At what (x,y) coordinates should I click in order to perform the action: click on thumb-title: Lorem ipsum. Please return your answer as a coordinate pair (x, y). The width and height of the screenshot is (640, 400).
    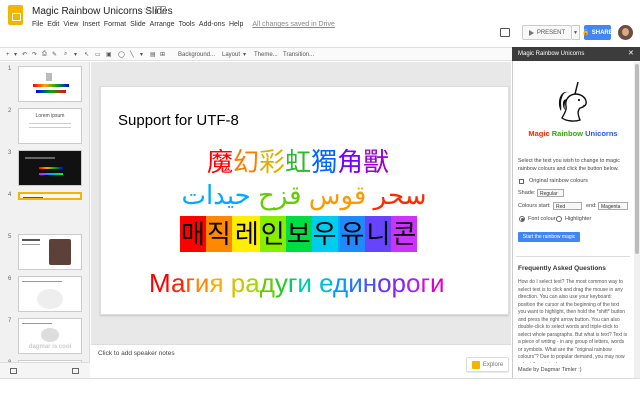
    Looking at the image, I should click on (50, 116).